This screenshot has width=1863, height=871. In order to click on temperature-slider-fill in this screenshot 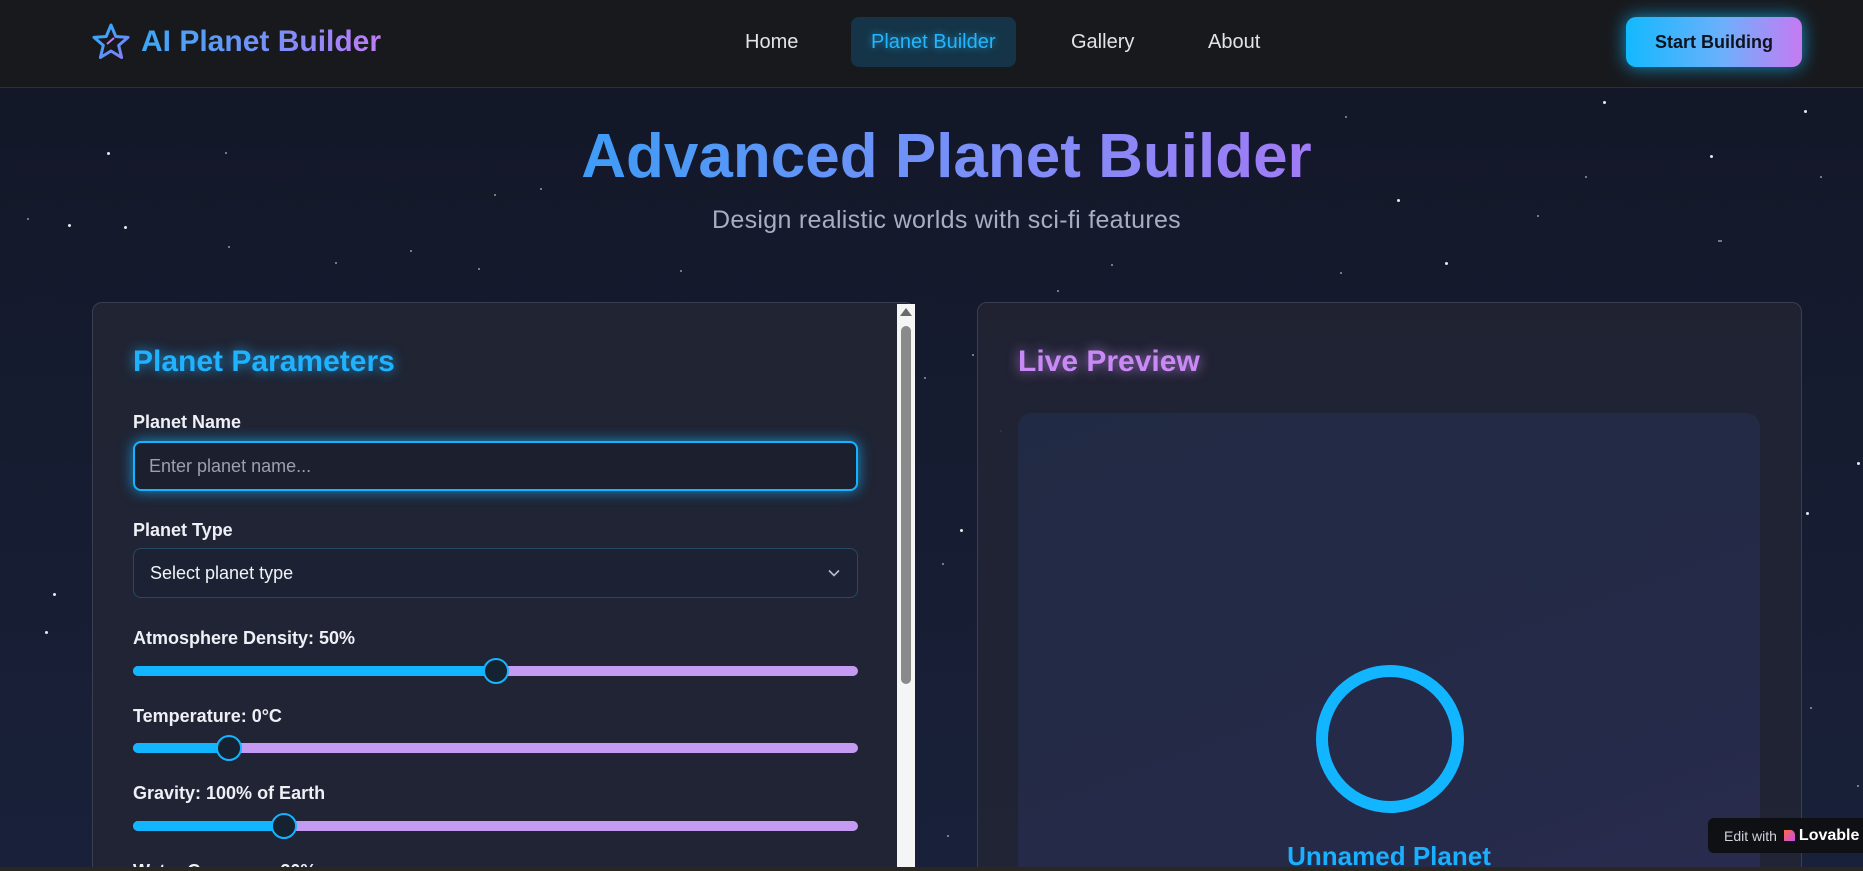, I will do `click(181, 748)`.